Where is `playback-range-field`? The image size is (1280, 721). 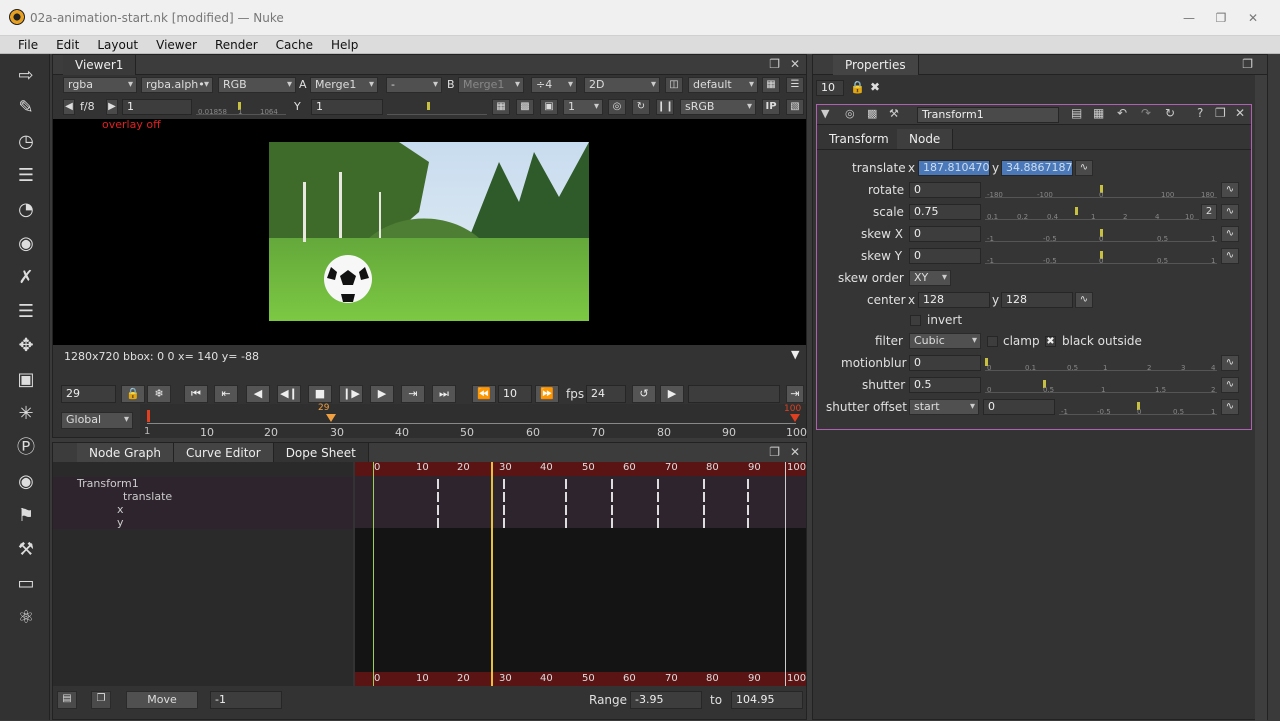
playback-range-field is located at coordinates (734, 394).